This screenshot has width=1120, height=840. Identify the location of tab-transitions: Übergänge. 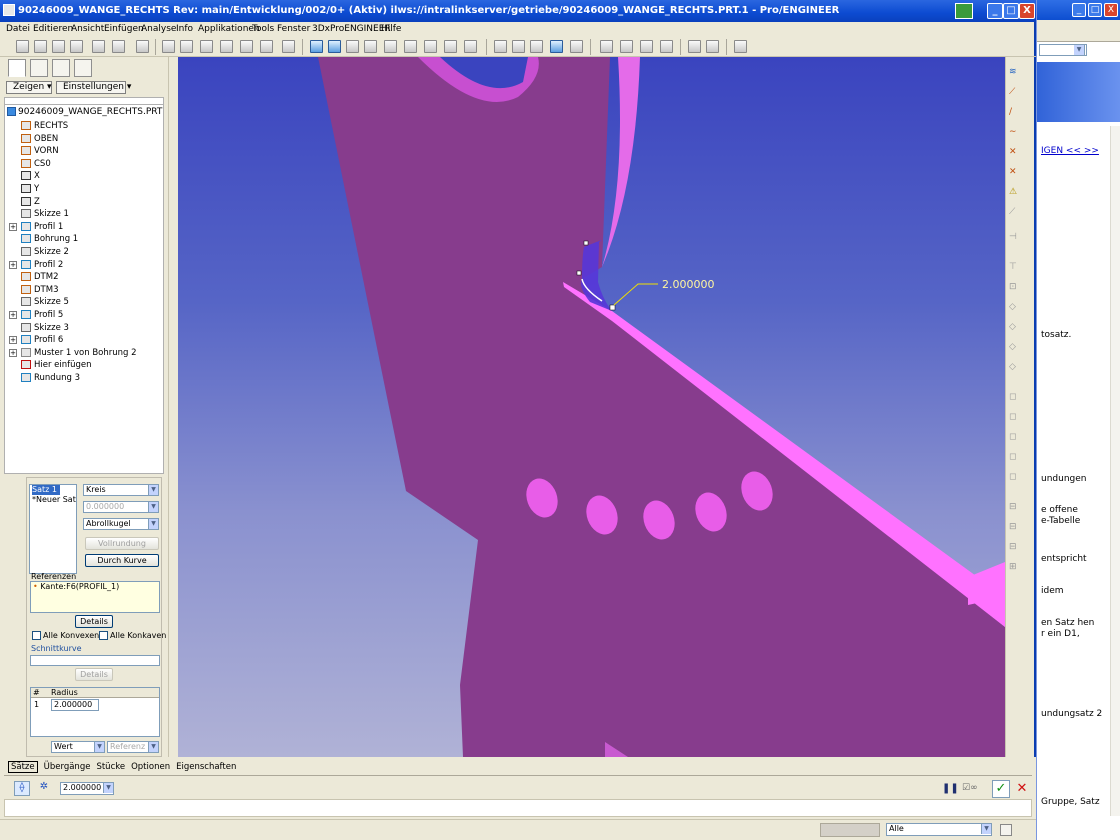
(67, 767).